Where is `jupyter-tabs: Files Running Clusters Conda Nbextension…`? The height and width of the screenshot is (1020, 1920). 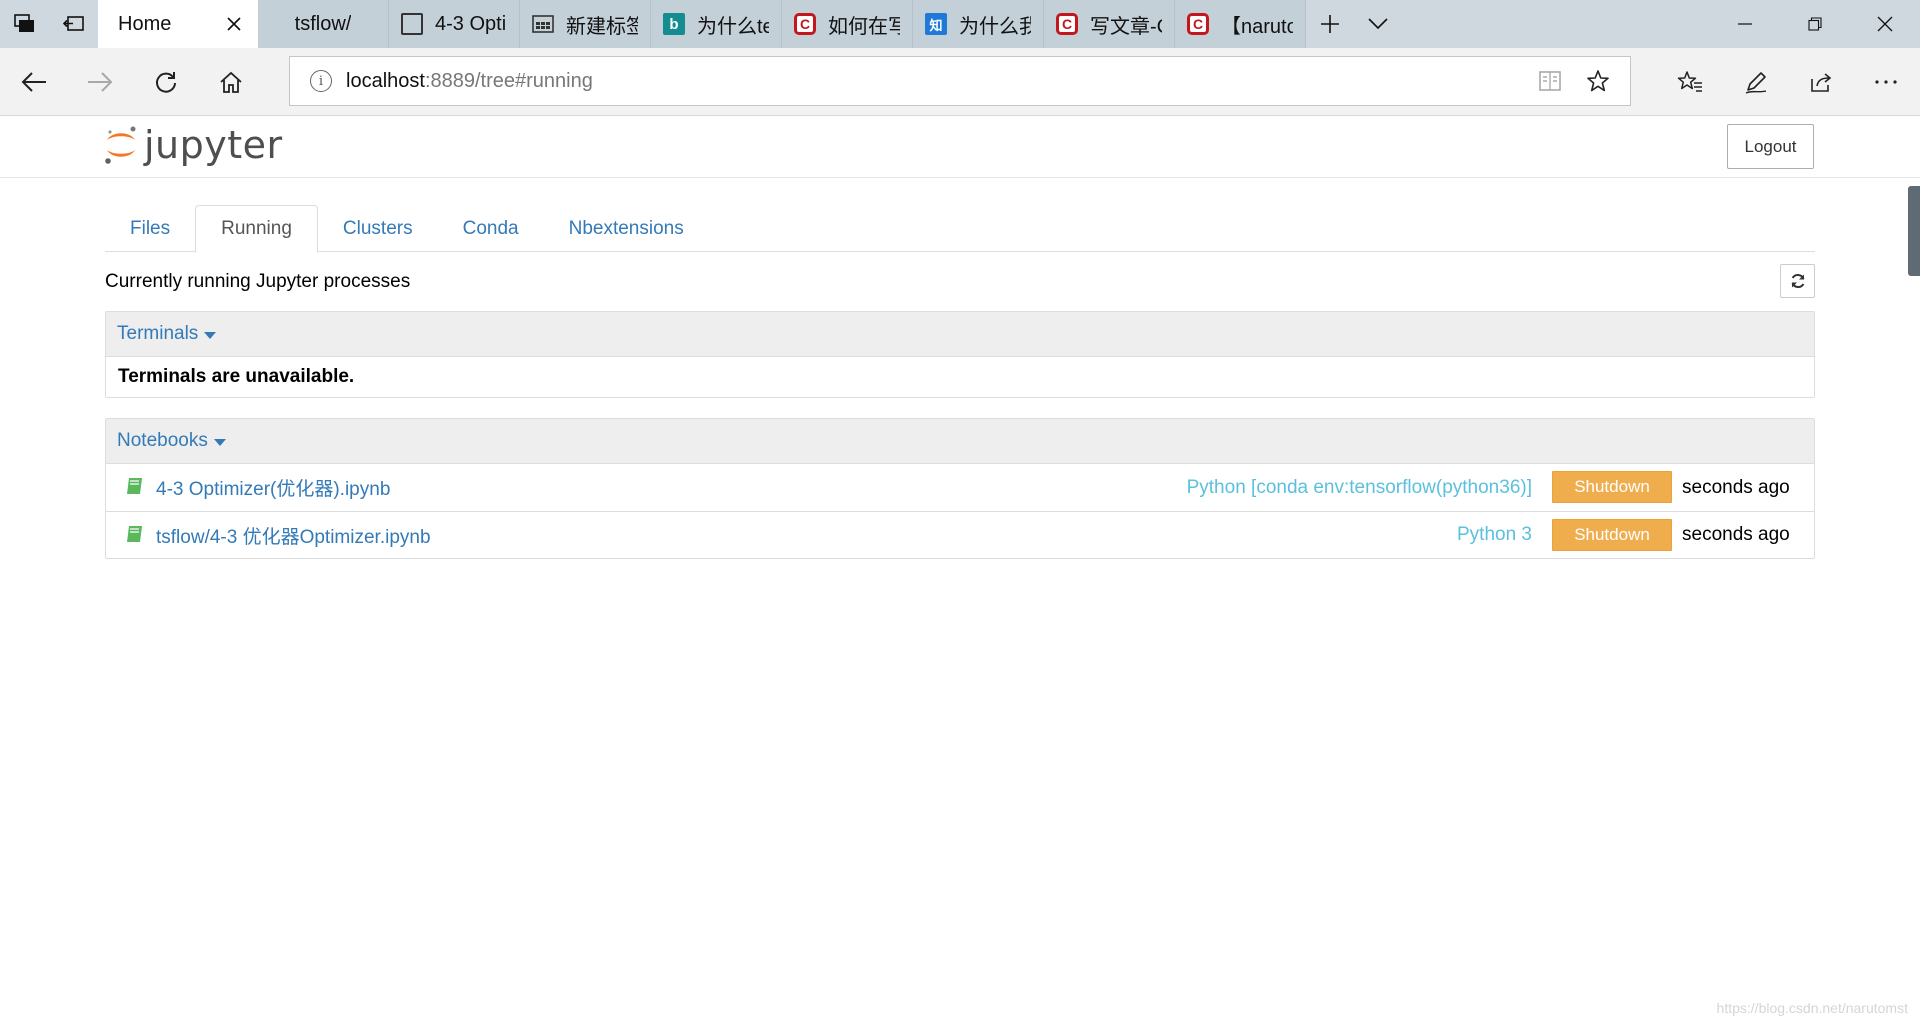 jupyter-tabs: Files Running Clusters Conda Nbextension… is located at coordinates (960, 229).